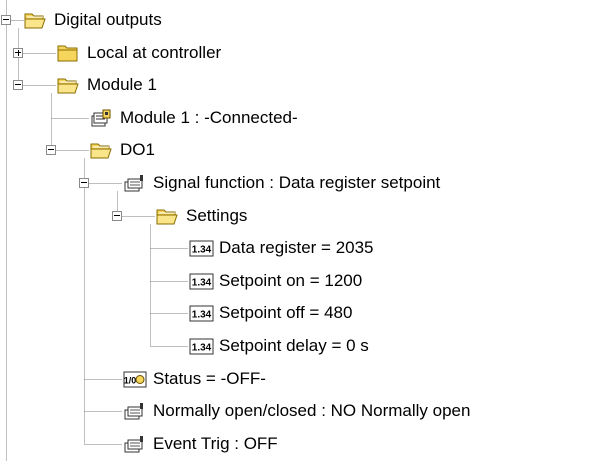 This screenshot has height=461, width=592. What do you see at coordinates (294, 345) in the screenshot?
I see `tree-node-label: Setpoint delay = 0 s` at bounding box center [294, 345].